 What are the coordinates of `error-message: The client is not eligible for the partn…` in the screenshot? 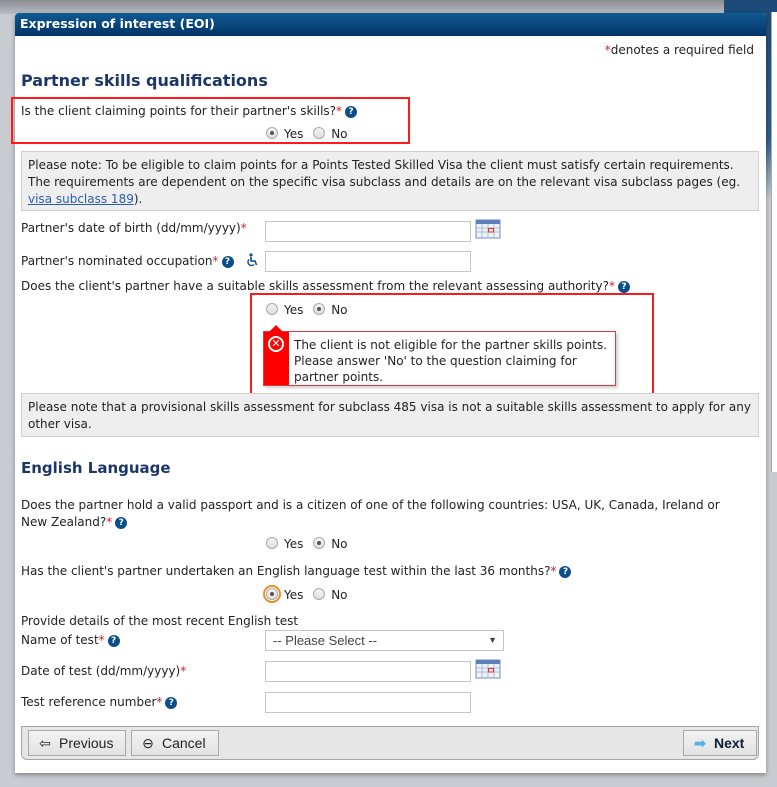 It's located at (451, 361).